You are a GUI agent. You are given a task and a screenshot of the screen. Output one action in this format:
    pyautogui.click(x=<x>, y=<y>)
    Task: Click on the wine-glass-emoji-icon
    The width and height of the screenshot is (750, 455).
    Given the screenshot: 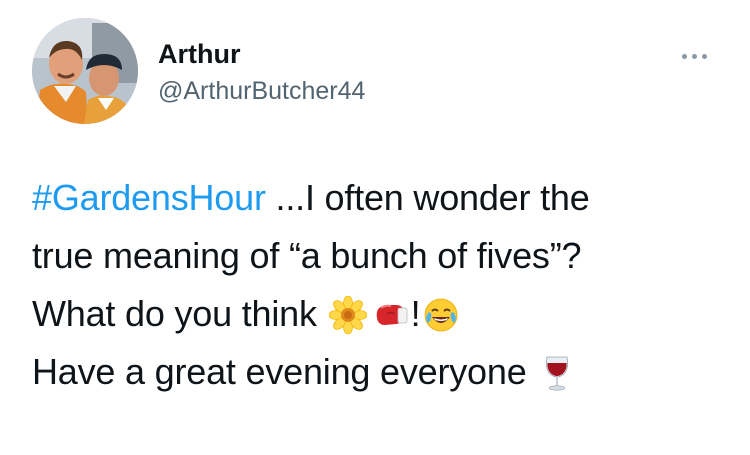 What is the action you would take?
    pyautogui.click(x=557, y=373)
    